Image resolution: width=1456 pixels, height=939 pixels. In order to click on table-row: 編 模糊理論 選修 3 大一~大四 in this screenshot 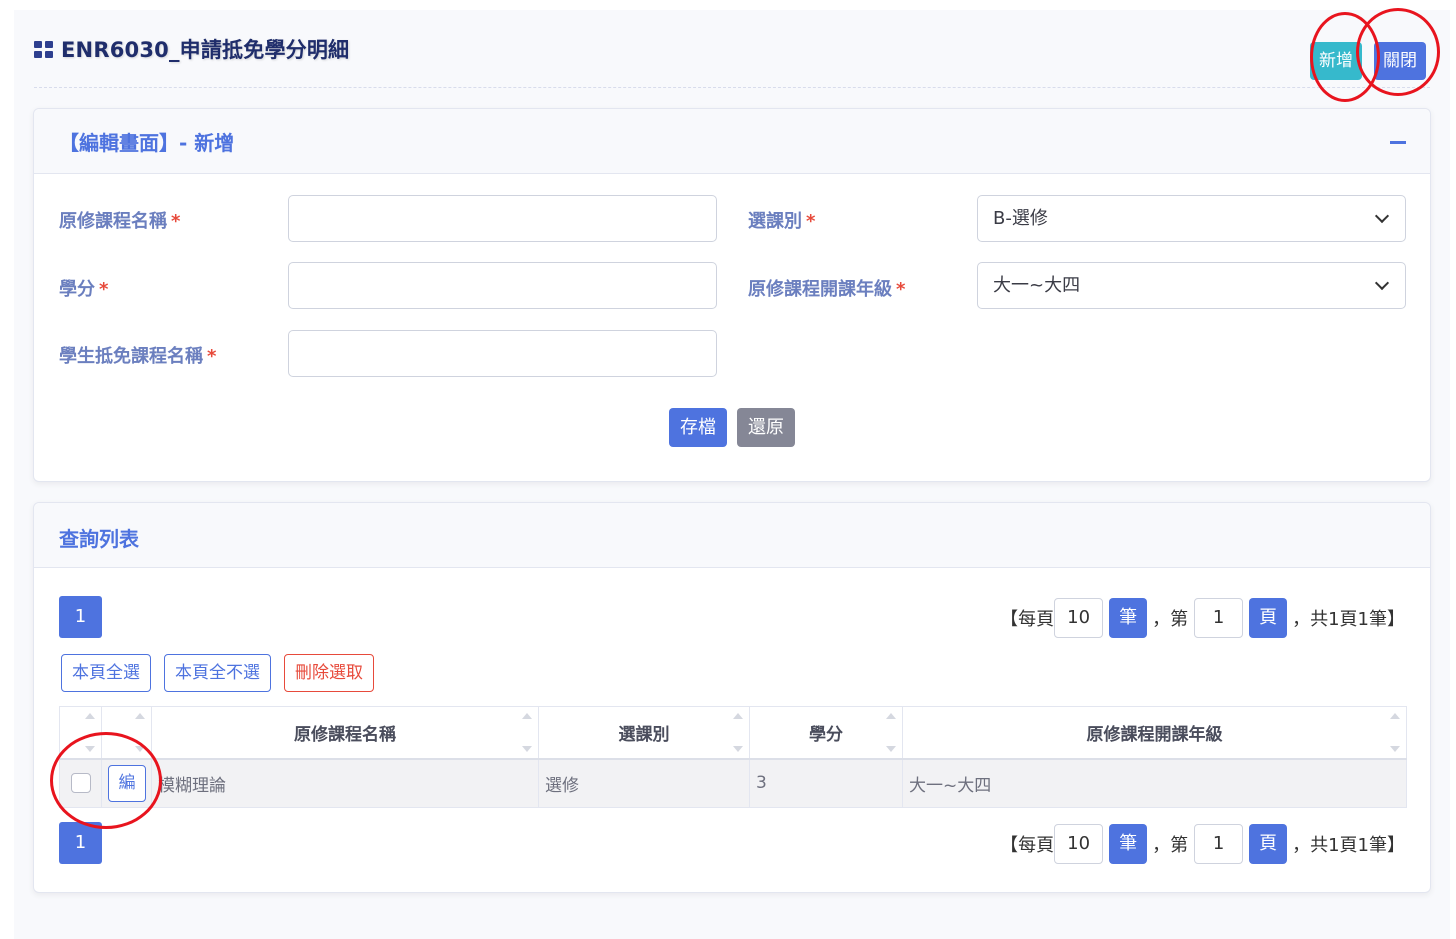, I will do `click(733, 783)`.